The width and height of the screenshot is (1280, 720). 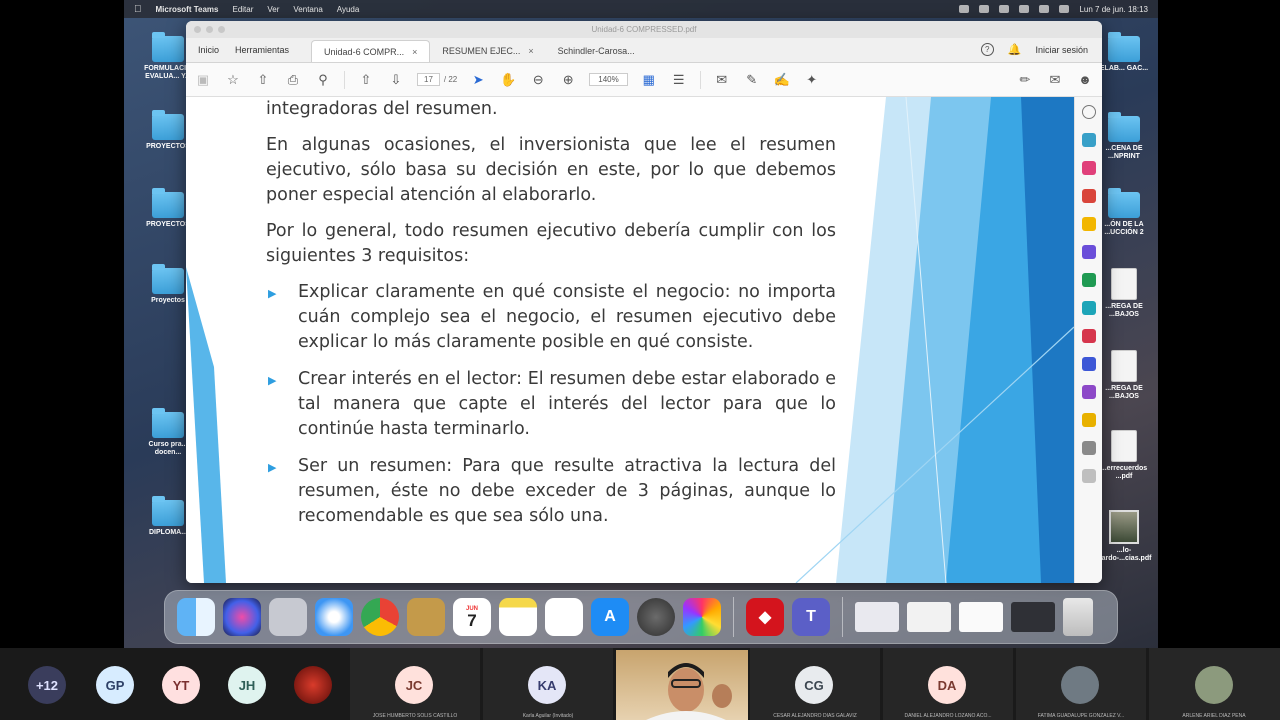 What do you see at coordinates (208, 53) in the screenshot?
I see `nav-inicio: Inicio` at bounding box center [208, 53].